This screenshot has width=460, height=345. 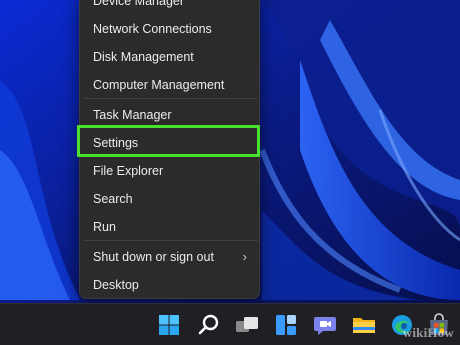 What do you see at coordinates (209, 325) in the screenshot?
I see `search-icon` at bounding box center [209, 325].